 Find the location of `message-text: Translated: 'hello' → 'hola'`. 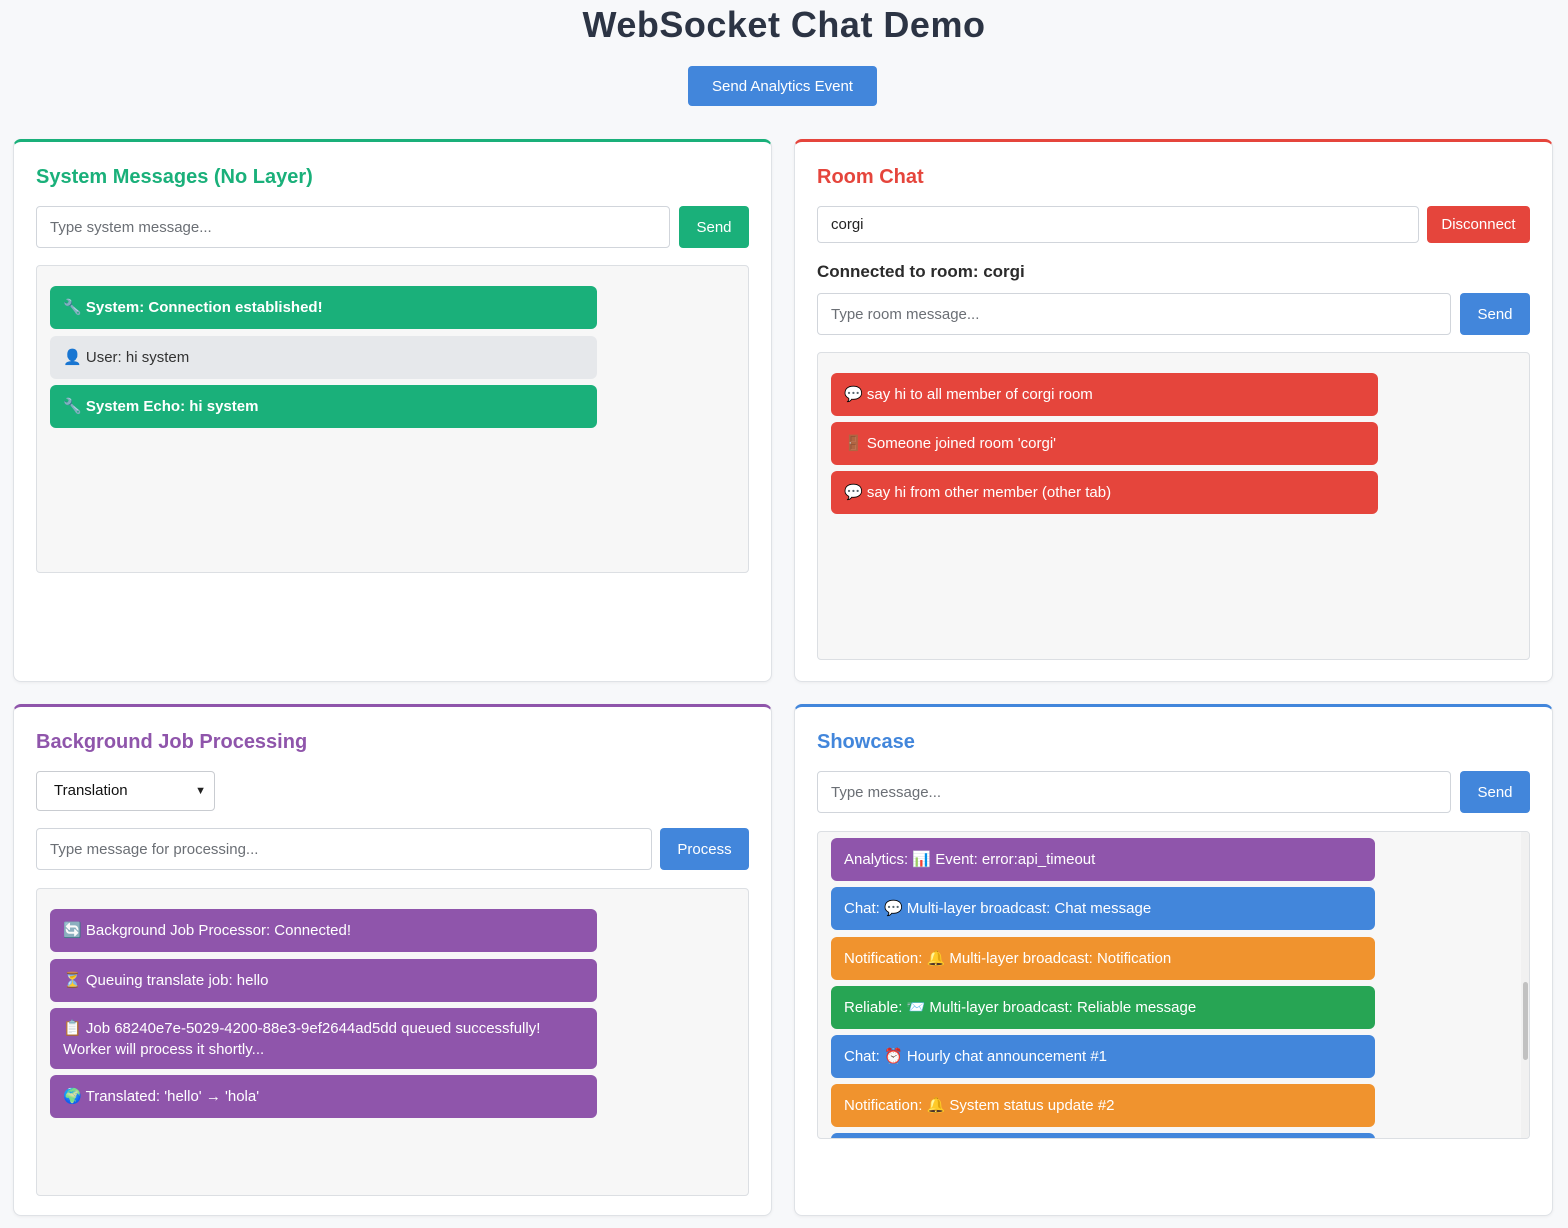

message-text: Translated: 'hello' → 'hola' is located at coordinates (172, 1096).